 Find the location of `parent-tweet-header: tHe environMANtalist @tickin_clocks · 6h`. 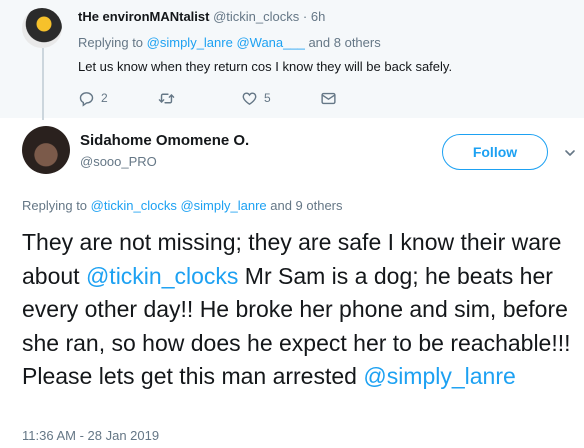

parent-tweet-header: tHe environMANtalist @tickin_clocks · 6h is located at coordinates (201, 16).